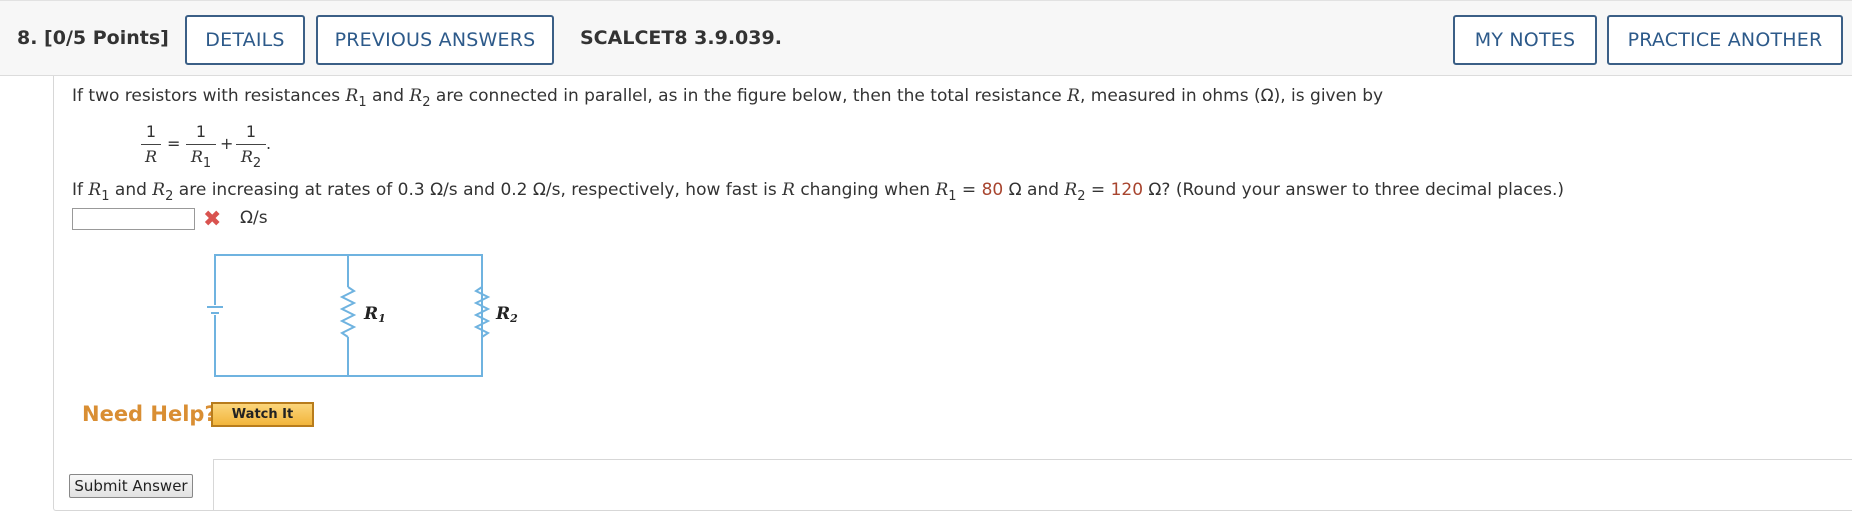 The height and width of the screenshot is (521, 1852). Describe the element at coordinates (174, 143) in the screenshot. I see `formula-equals: =` at that location.